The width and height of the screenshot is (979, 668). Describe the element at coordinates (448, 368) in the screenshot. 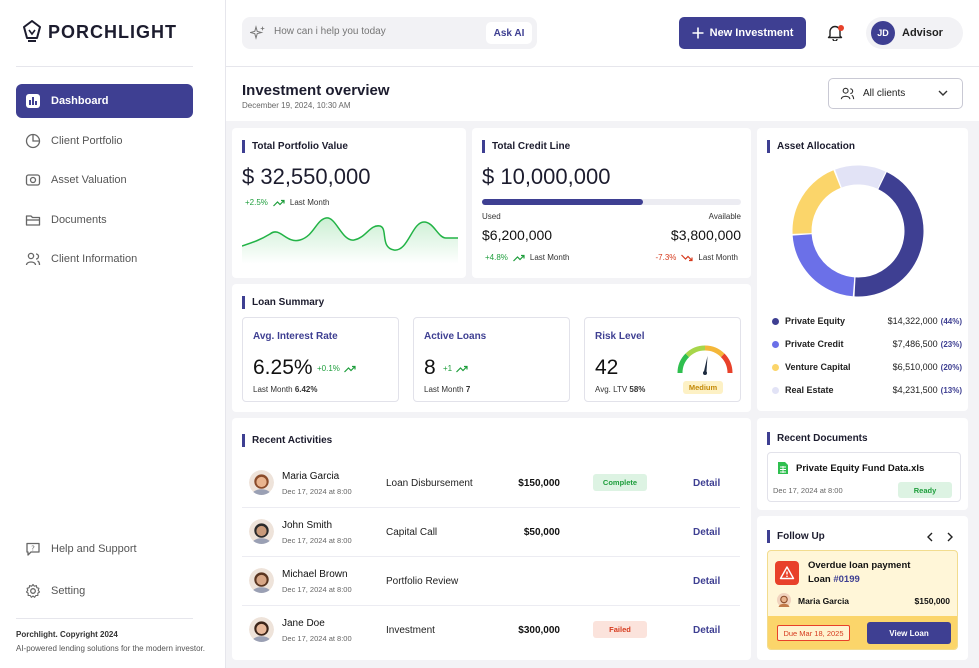

I see `kpi-change: +1` at that location.